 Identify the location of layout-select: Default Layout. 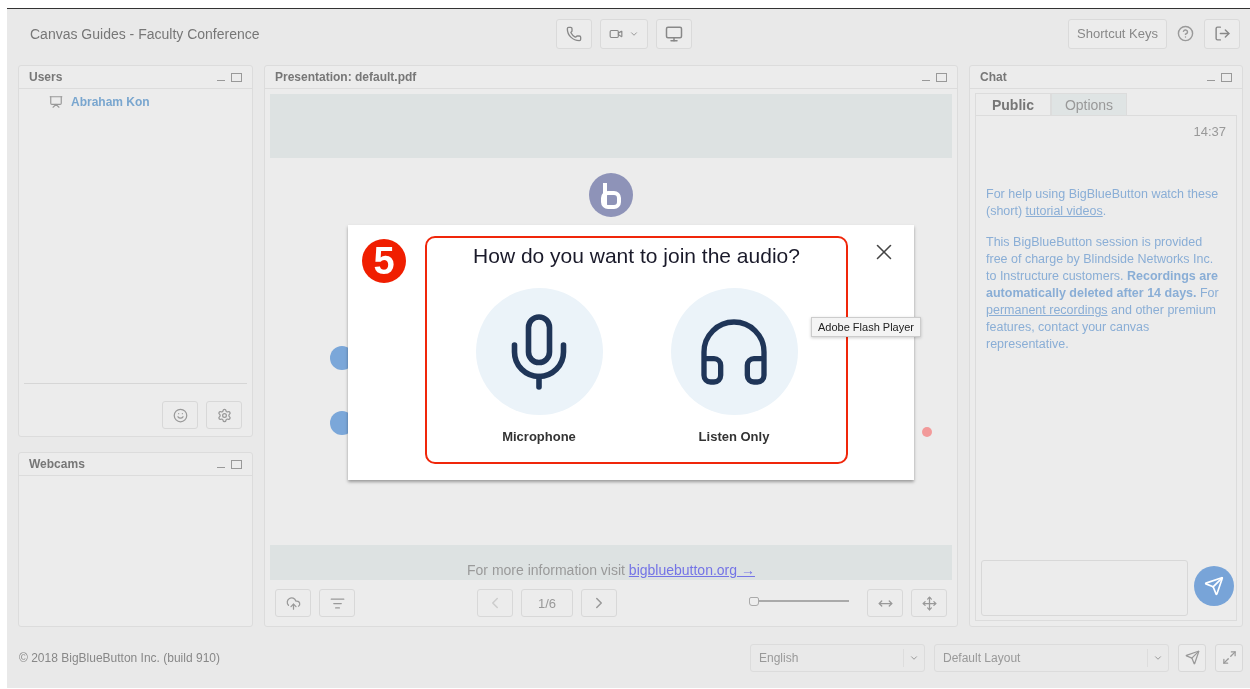
(1051, 657).